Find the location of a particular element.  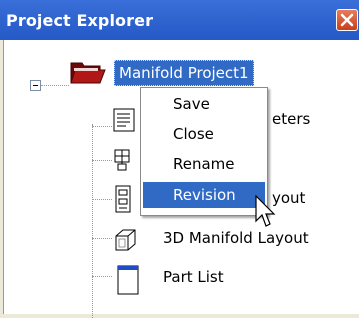

collapse-toggle is located at coordinates (35, 85).